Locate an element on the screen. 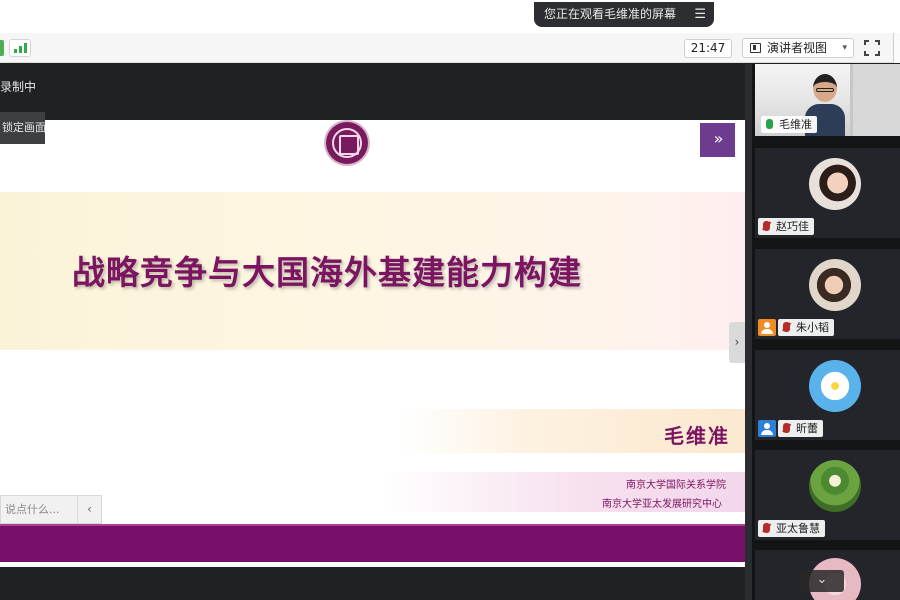 The image size is (900, 600). share-banner-text: 您正在观看毛维准的屏幕 is located at coordinates (610, 14).